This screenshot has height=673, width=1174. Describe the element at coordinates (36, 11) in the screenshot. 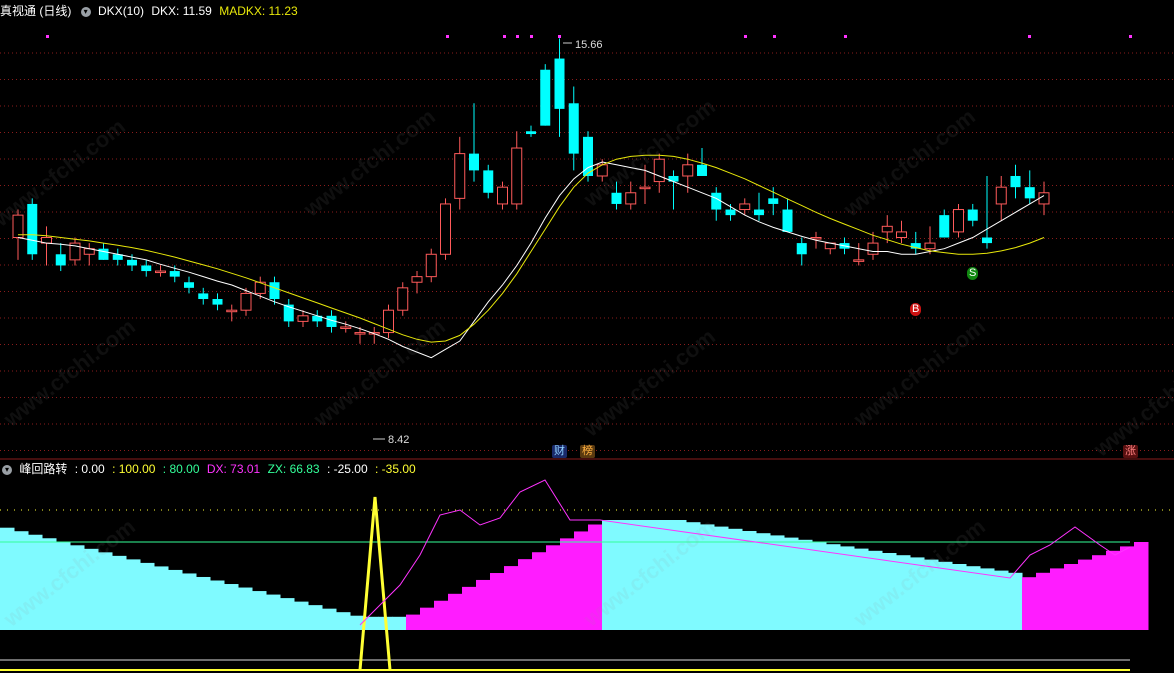

I see `stock-title: 真视通 (日线)` at that location.